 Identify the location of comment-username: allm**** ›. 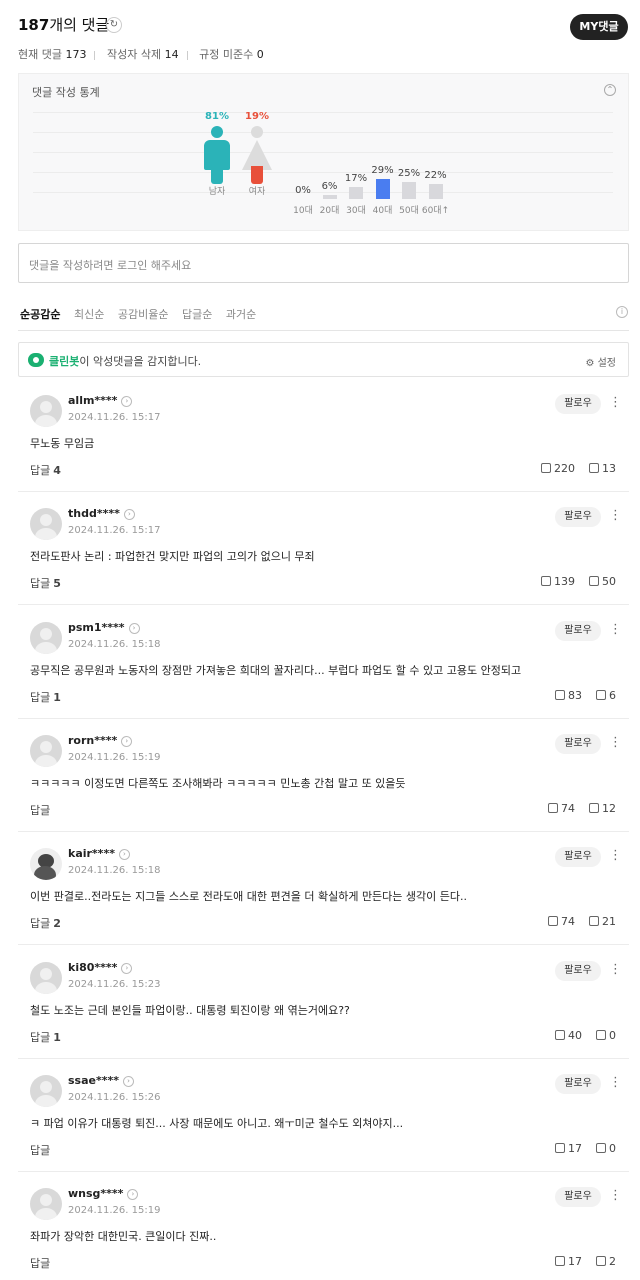
(100, 400).